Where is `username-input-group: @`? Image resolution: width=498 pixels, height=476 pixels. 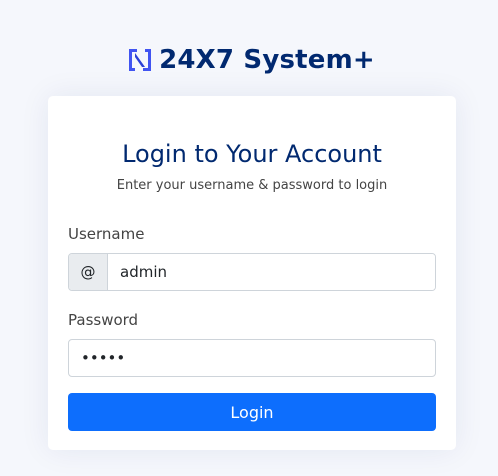
username-input-group: @ is located at coordinates (252, 272).